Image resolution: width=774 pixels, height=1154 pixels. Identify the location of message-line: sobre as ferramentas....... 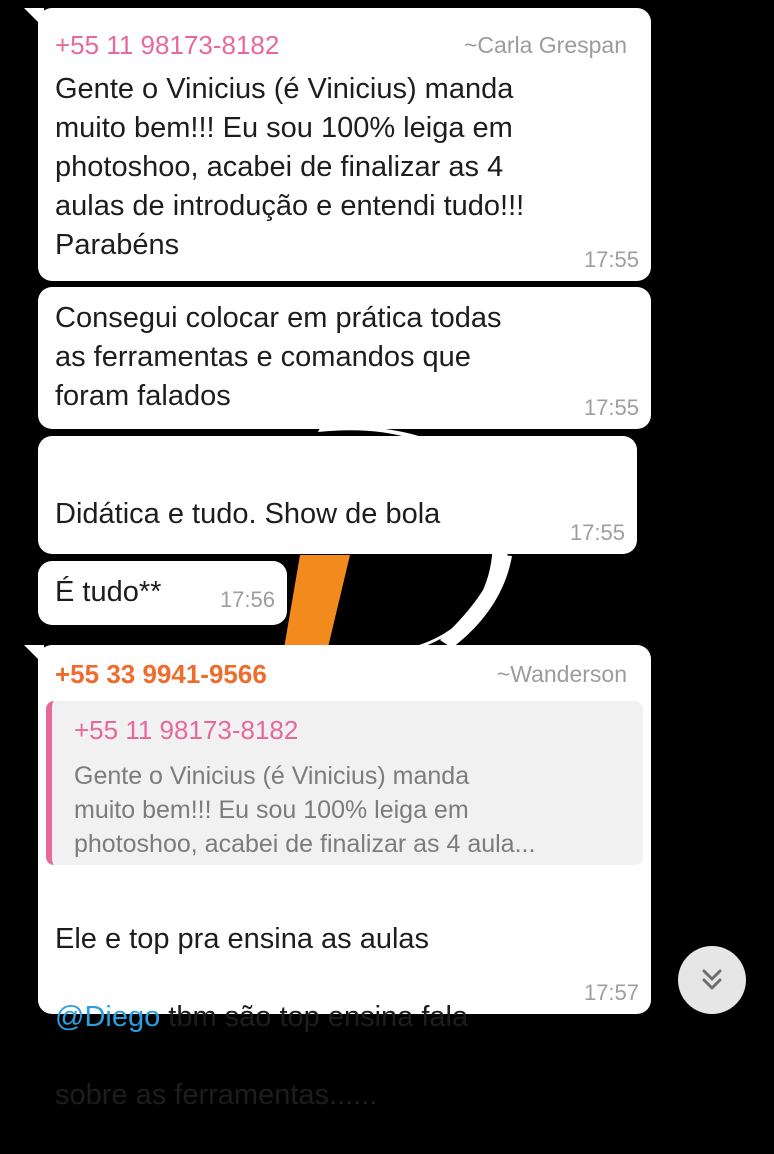
(216, 1095).